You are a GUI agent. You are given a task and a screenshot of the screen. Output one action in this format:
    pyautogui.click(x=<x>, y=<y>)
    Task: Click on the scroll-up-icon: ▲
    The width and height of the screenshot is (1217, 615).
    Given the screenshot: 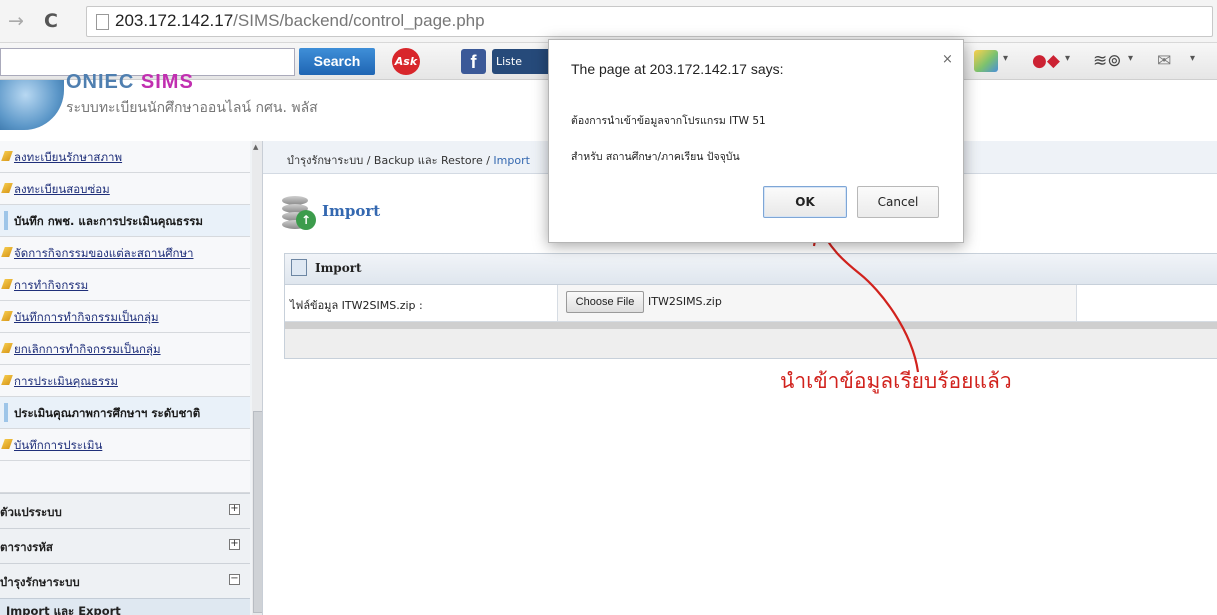 What is the action you would take?
    pyautogui.click(x=255, y=147)
    